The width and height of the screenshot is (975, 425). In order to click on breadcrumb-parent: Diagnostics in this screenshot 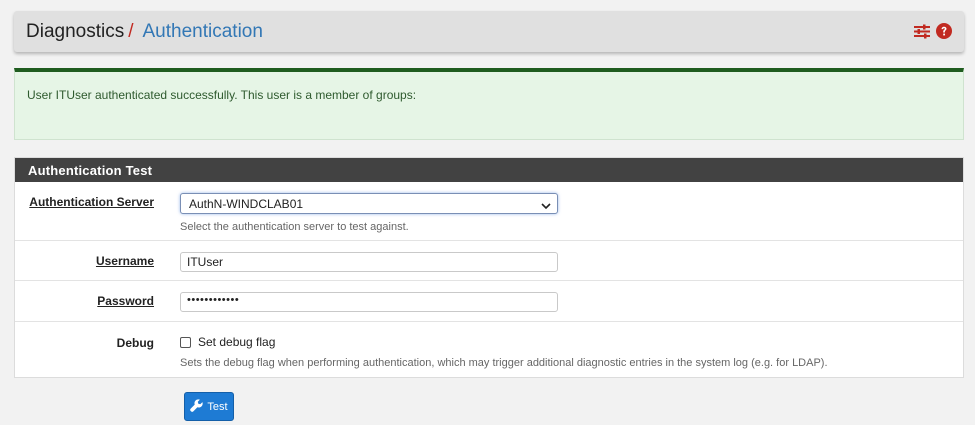, I will do `click(75, 32)`.